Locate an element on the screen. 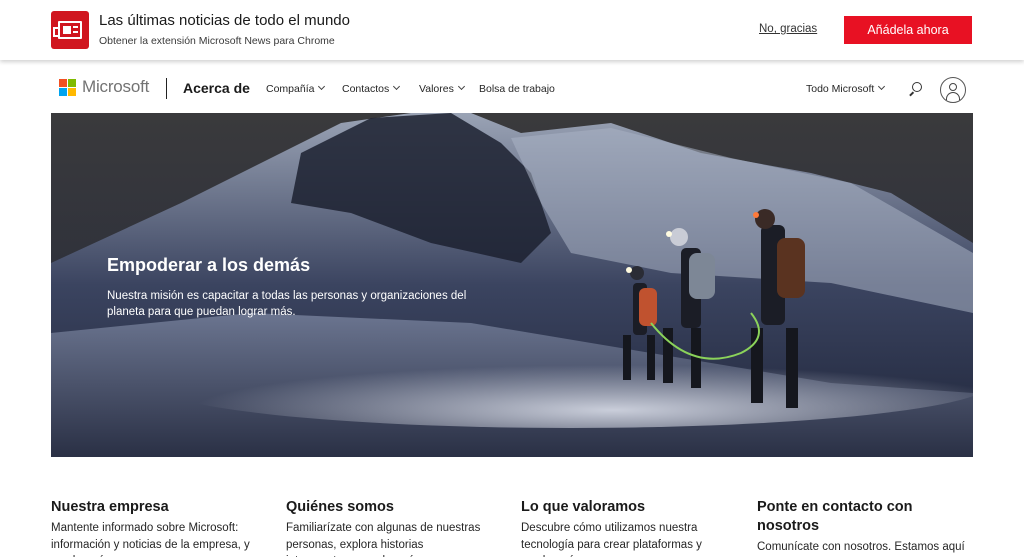  column-title: Quiénes somos is located at coordinates (386, 507).